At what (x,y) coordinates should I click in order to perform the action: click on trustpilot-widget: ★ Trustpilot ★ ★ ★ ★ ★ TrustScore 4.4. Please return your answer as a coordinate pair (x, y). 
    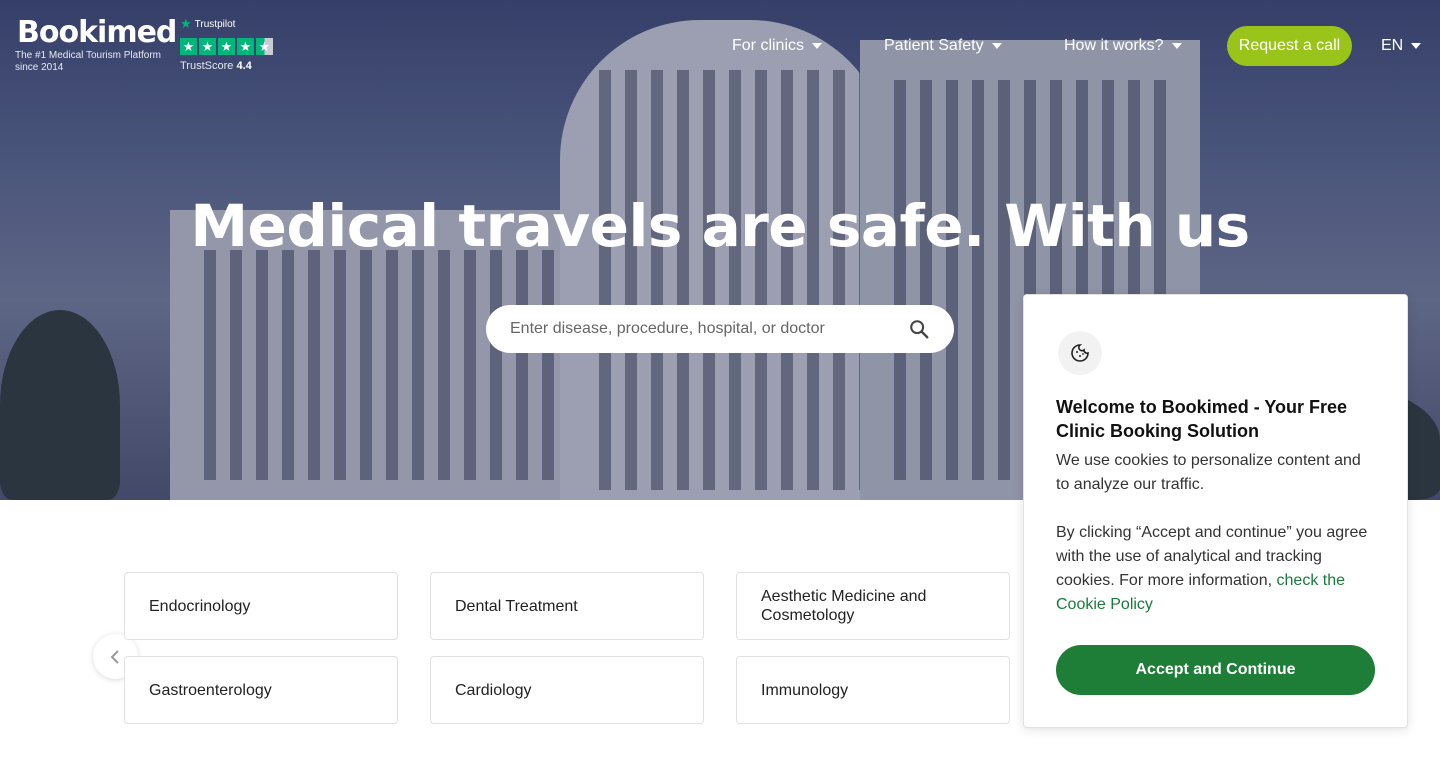
    Looking at the image, I should click on (226, 44).